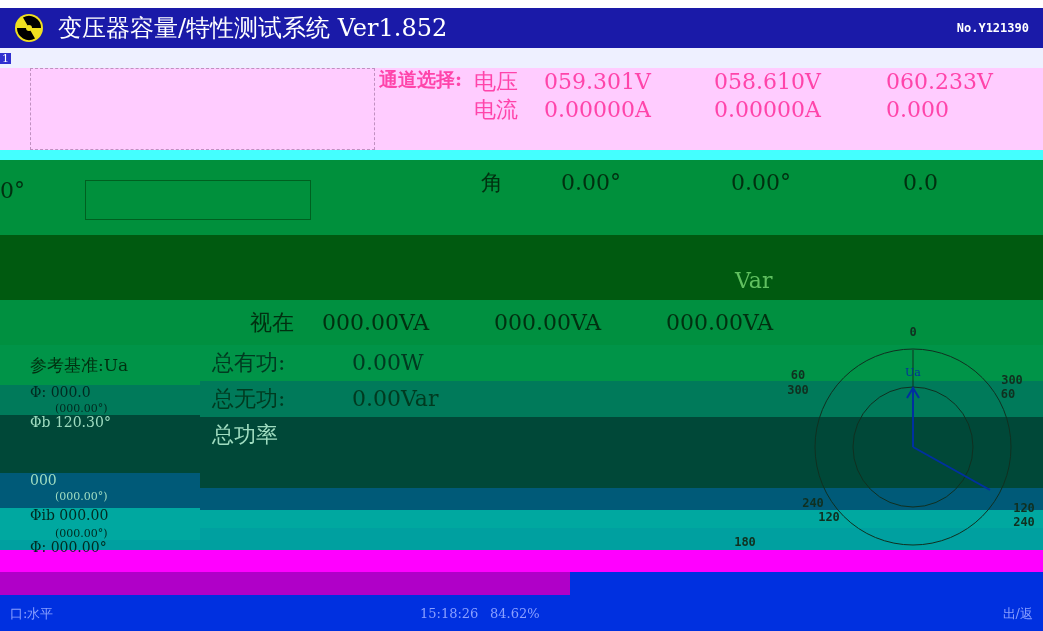 The image size is (1043, 631). I want to click on page-number: 1, so click(5, 58).